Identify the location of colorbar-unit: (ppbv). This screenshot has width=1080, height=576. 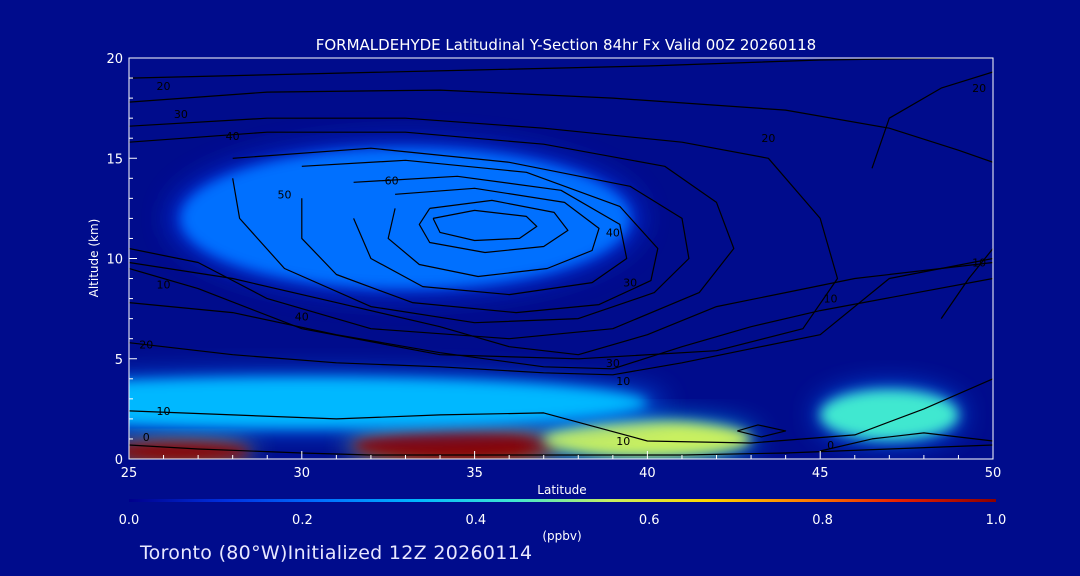
(561, 536).